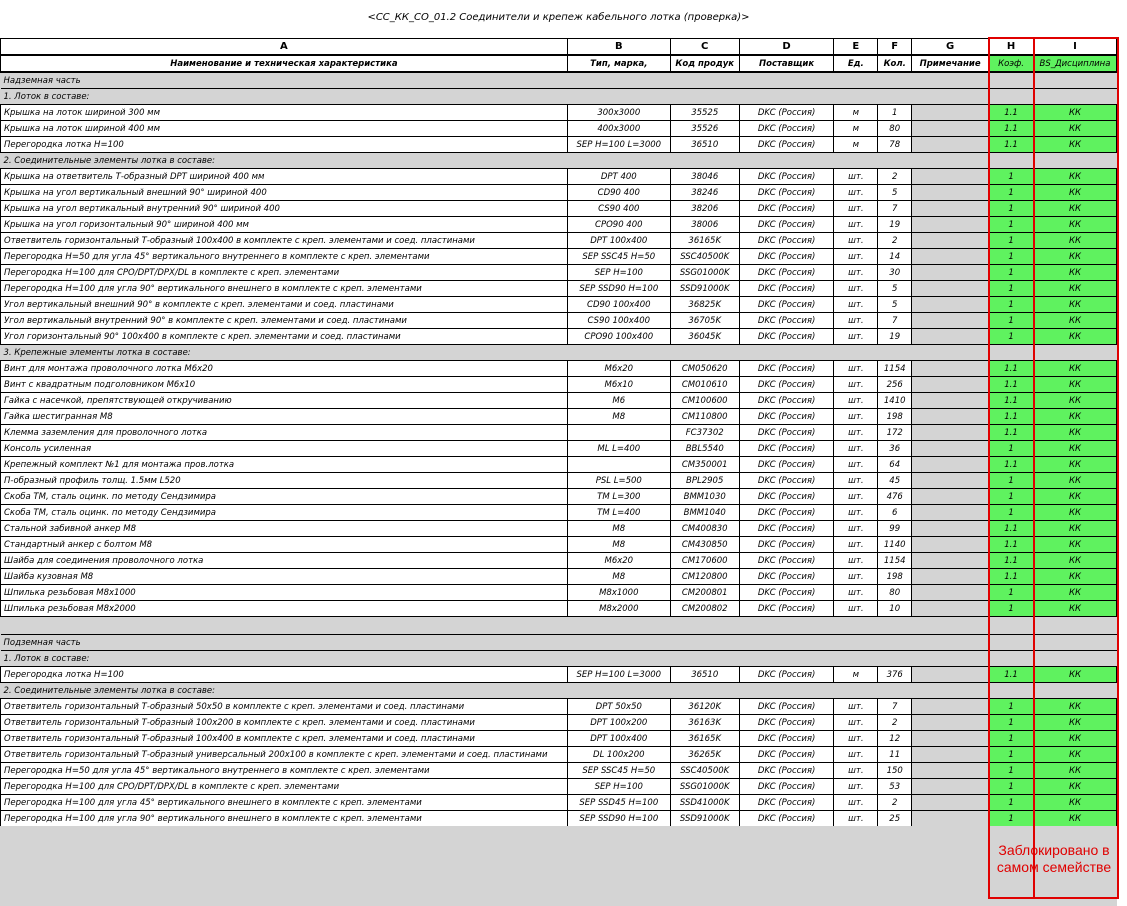 The height and width of the screenshot is (906, 1127). Describe the element at coordinates (618, 754) in the screenshot. I see `cell-type: DL 100х200` at that location.